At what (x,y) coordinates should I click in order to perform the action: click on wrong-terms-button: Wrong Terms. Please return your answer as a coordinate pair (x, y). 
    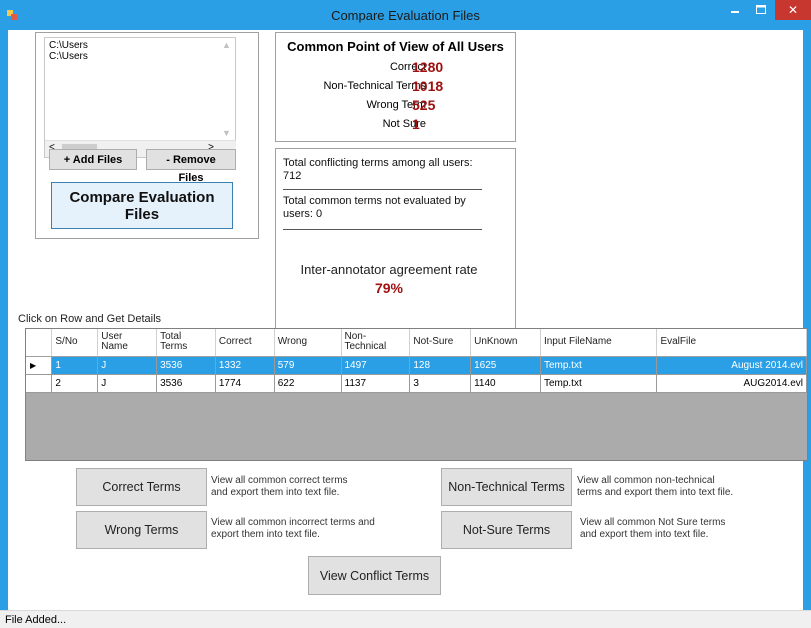
    Looking at the image, I should click on (141, 530).